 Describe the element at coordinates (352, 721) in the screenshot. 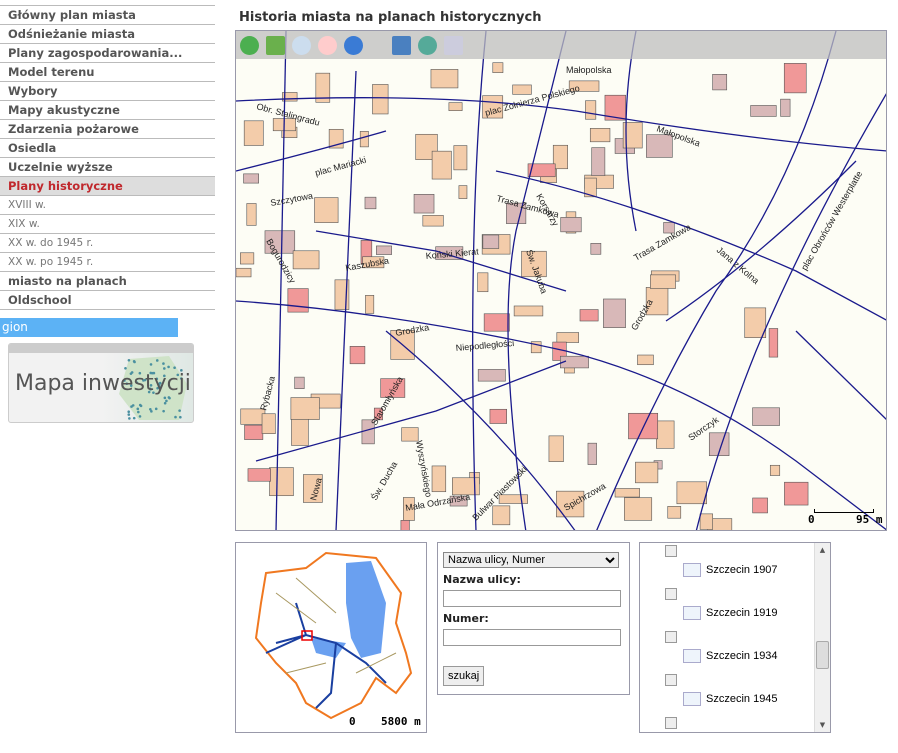

I see `overview-scale-zero: 0` at that location.